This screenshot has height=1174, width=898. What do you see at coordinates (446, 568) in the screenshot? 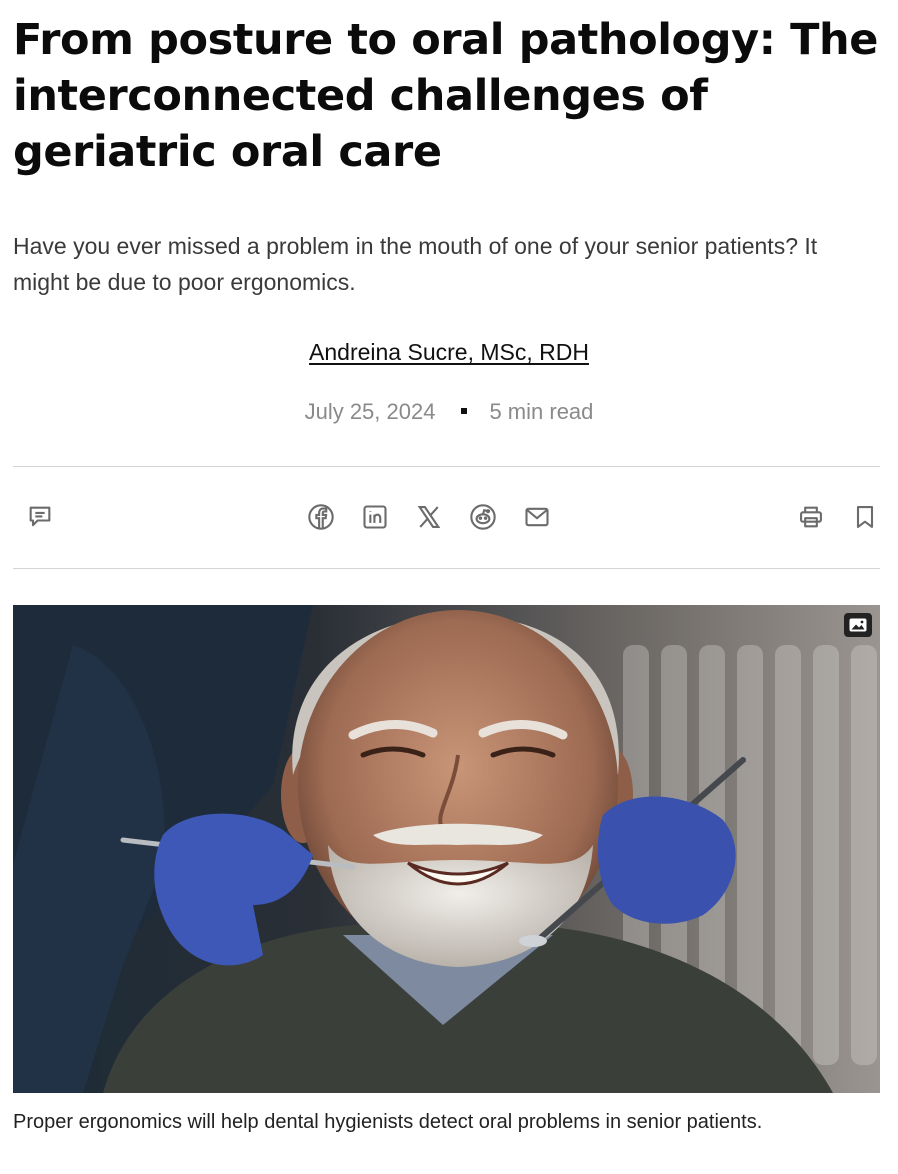
I see `divider-bottom` at bounding box center [446, 568].